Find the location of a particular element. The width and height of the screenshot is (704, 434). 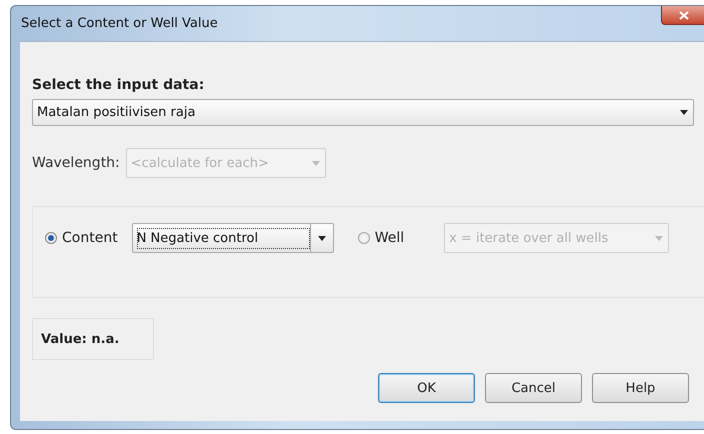

section-heading: Select the input data: is located at coordinates (119, 84).